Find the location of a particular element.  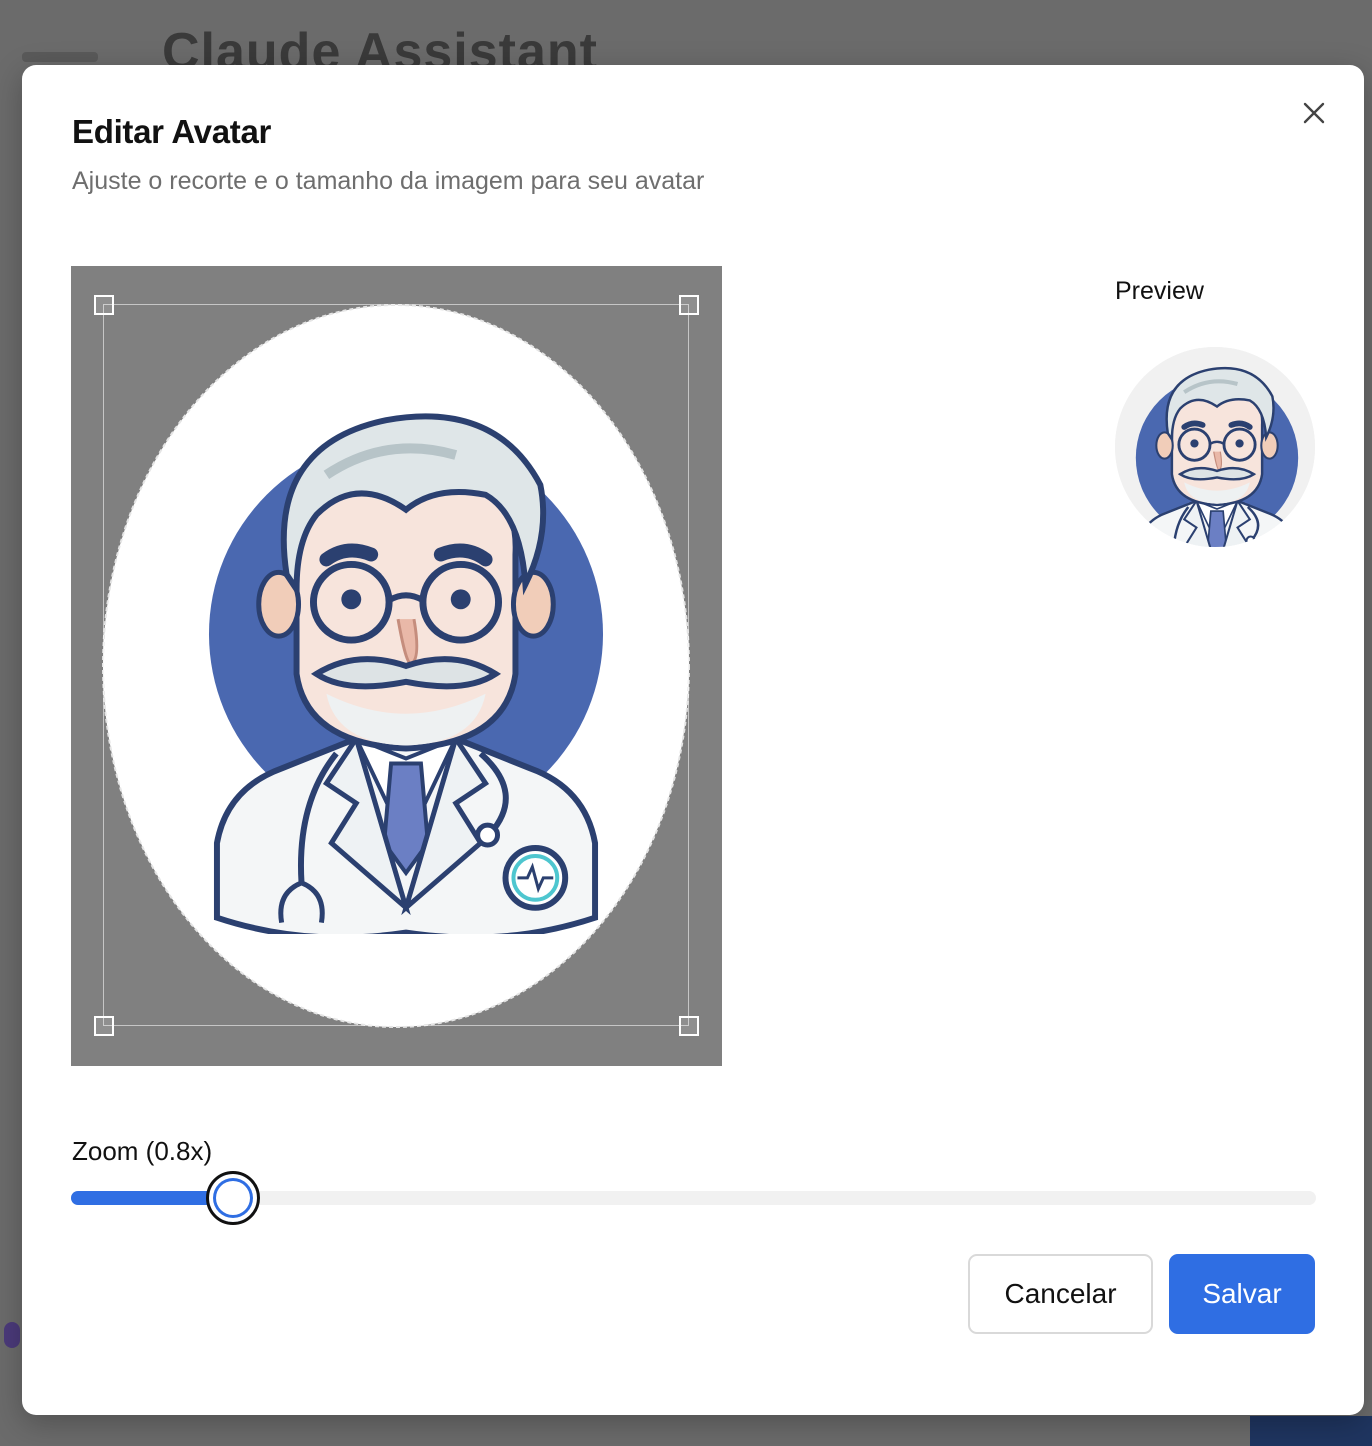

background-nav-bar is located at coordinates (60, 57).